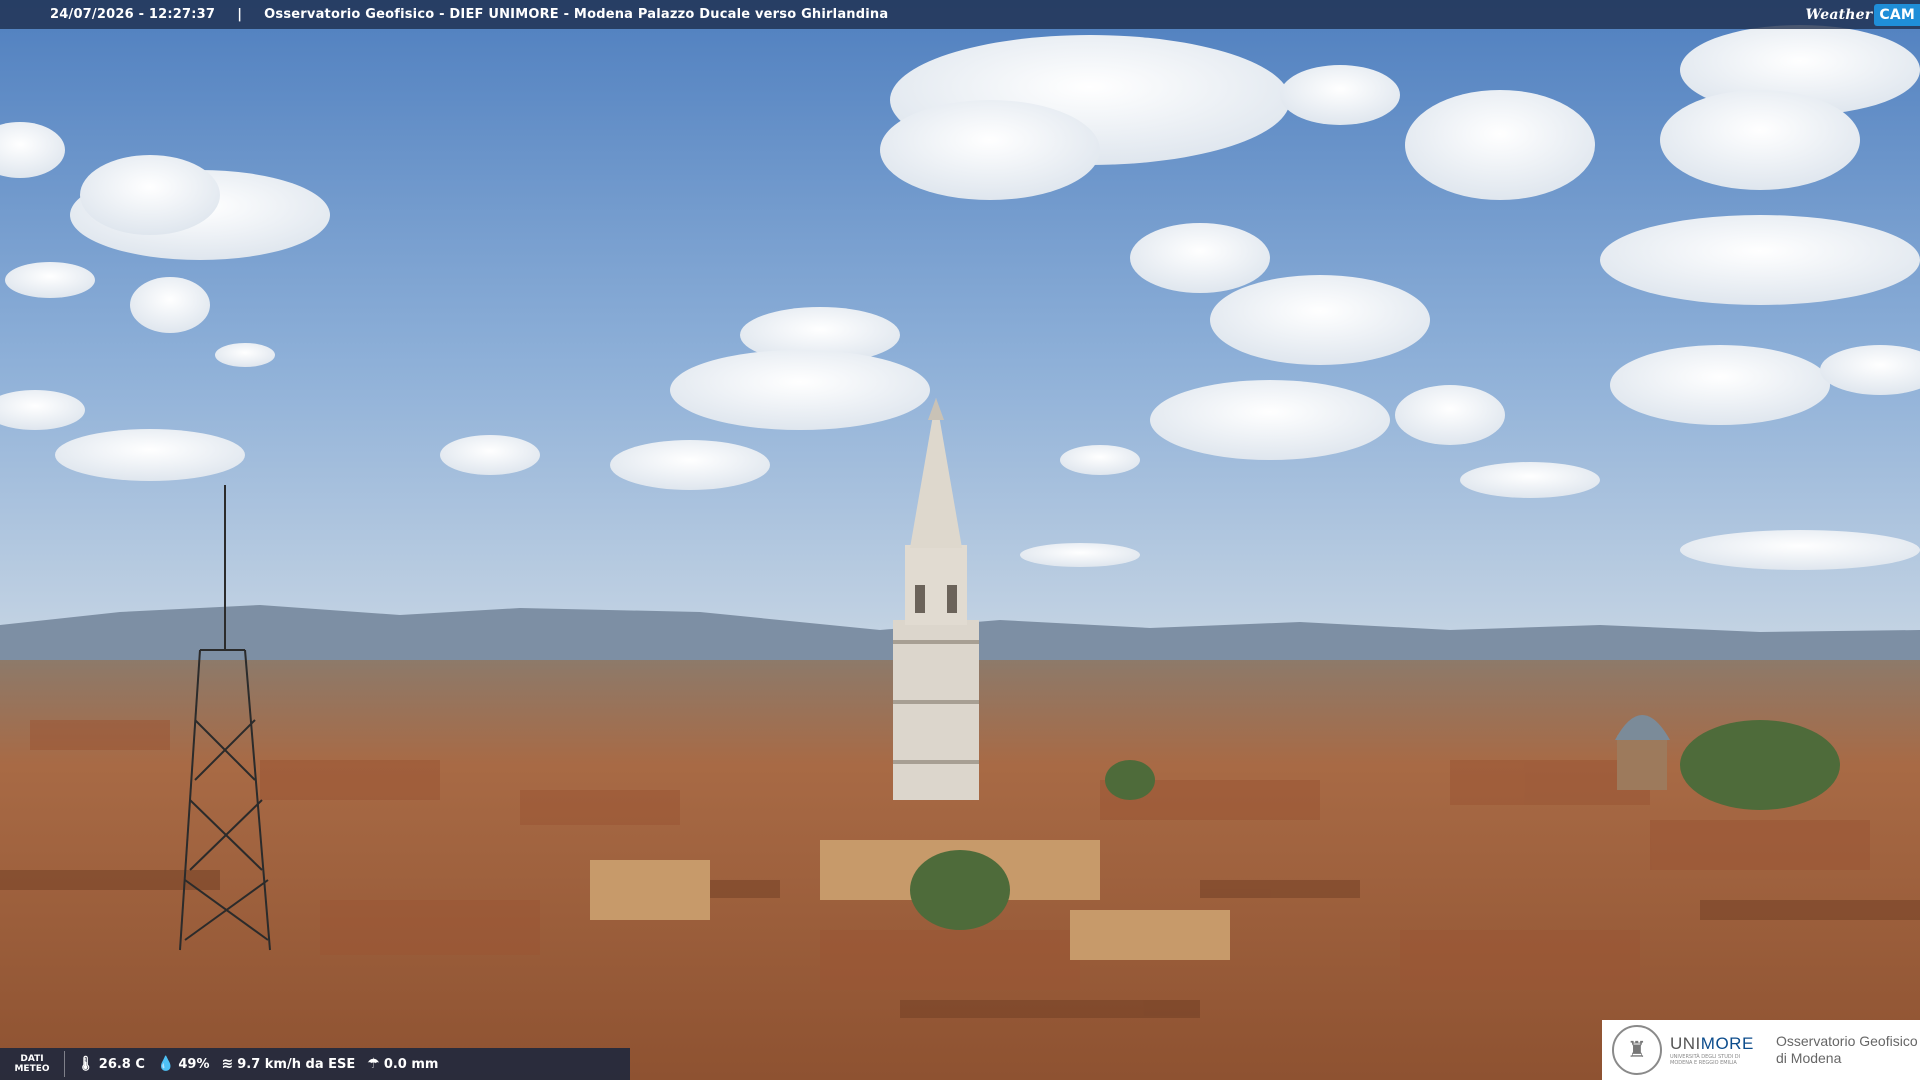 This screenshot has width=1920, height=1080. I want to click on rain-item: ☂ 0.0 mm, so click(402, 1064).